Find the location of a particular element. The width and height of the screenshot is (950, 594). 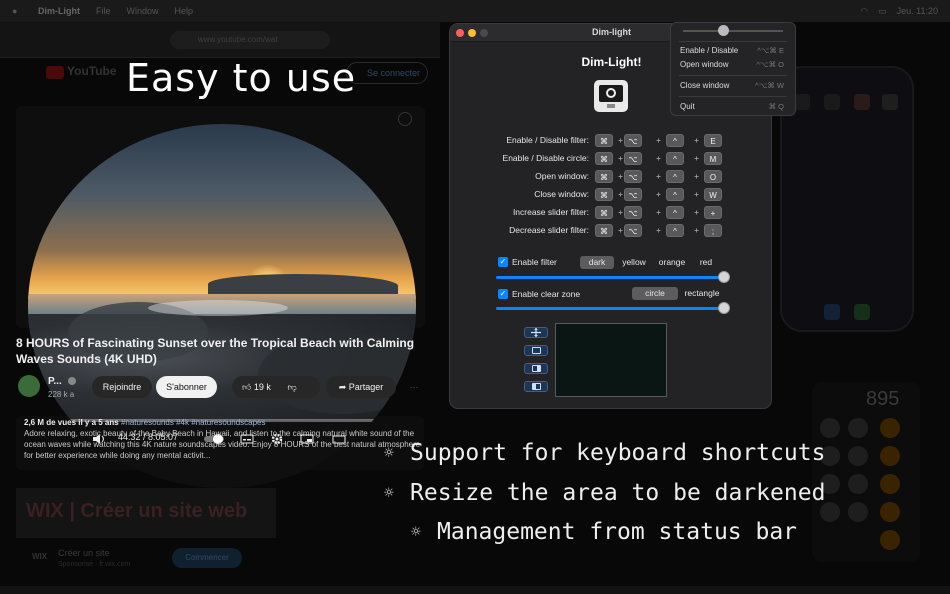

signin-button: Se connecter is located at coordinates (387, 73).